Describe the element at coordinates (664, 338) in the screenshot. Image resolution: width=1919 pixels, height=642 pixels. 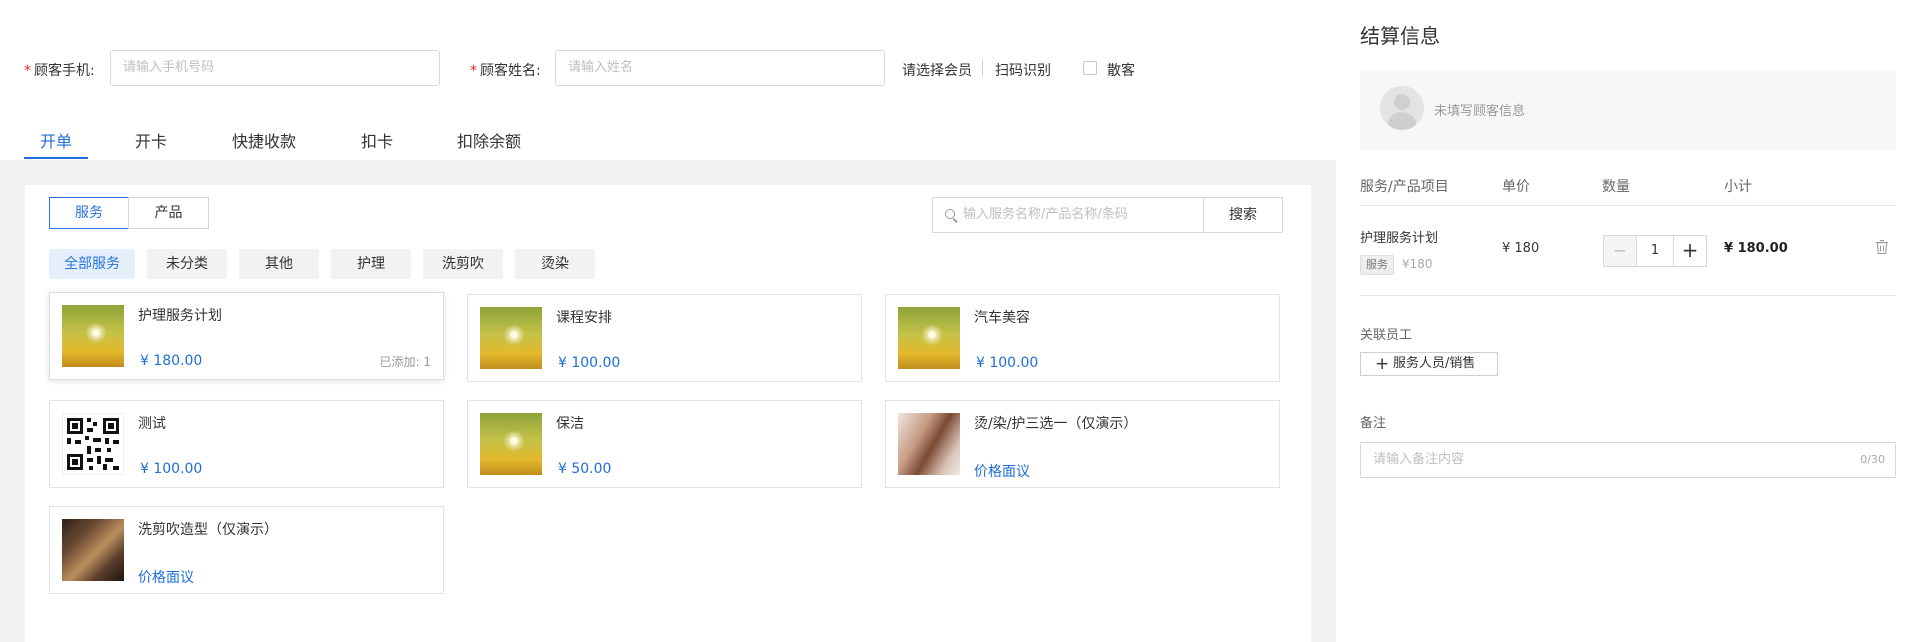
I see `product-card: 课程安排 ¥ 100.00` at that location.